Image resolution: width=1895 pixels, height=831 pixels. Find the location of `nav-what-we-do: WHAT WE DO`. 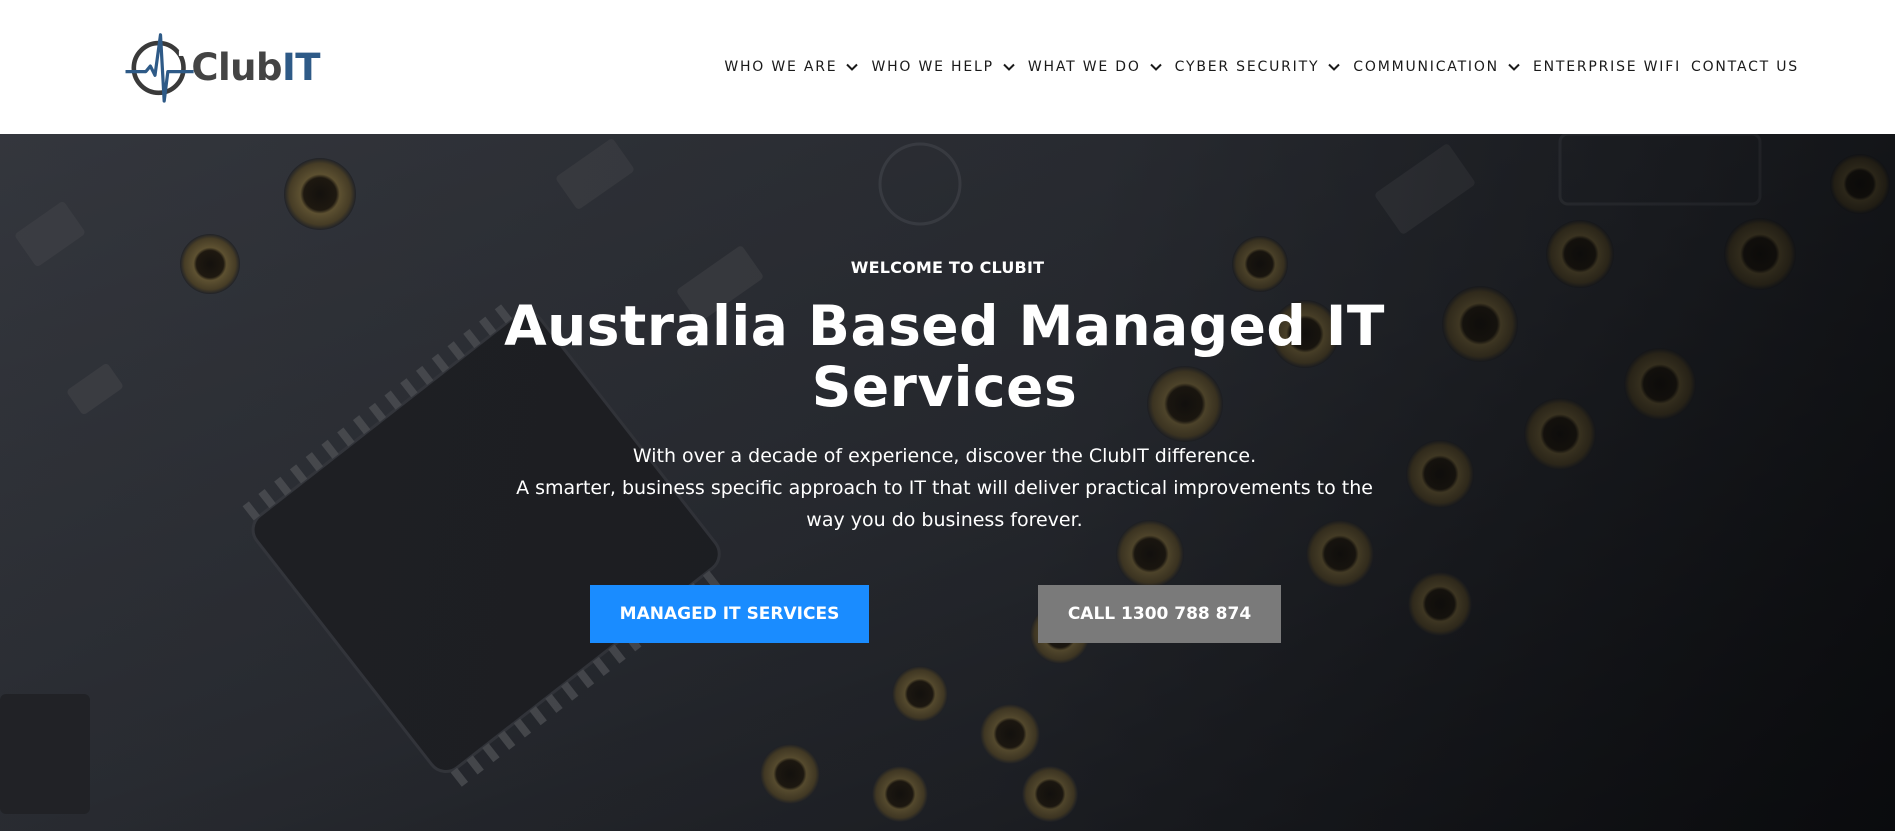

nav-what-we-do: WHAT WE DO is located at coordinates (1101, 67).